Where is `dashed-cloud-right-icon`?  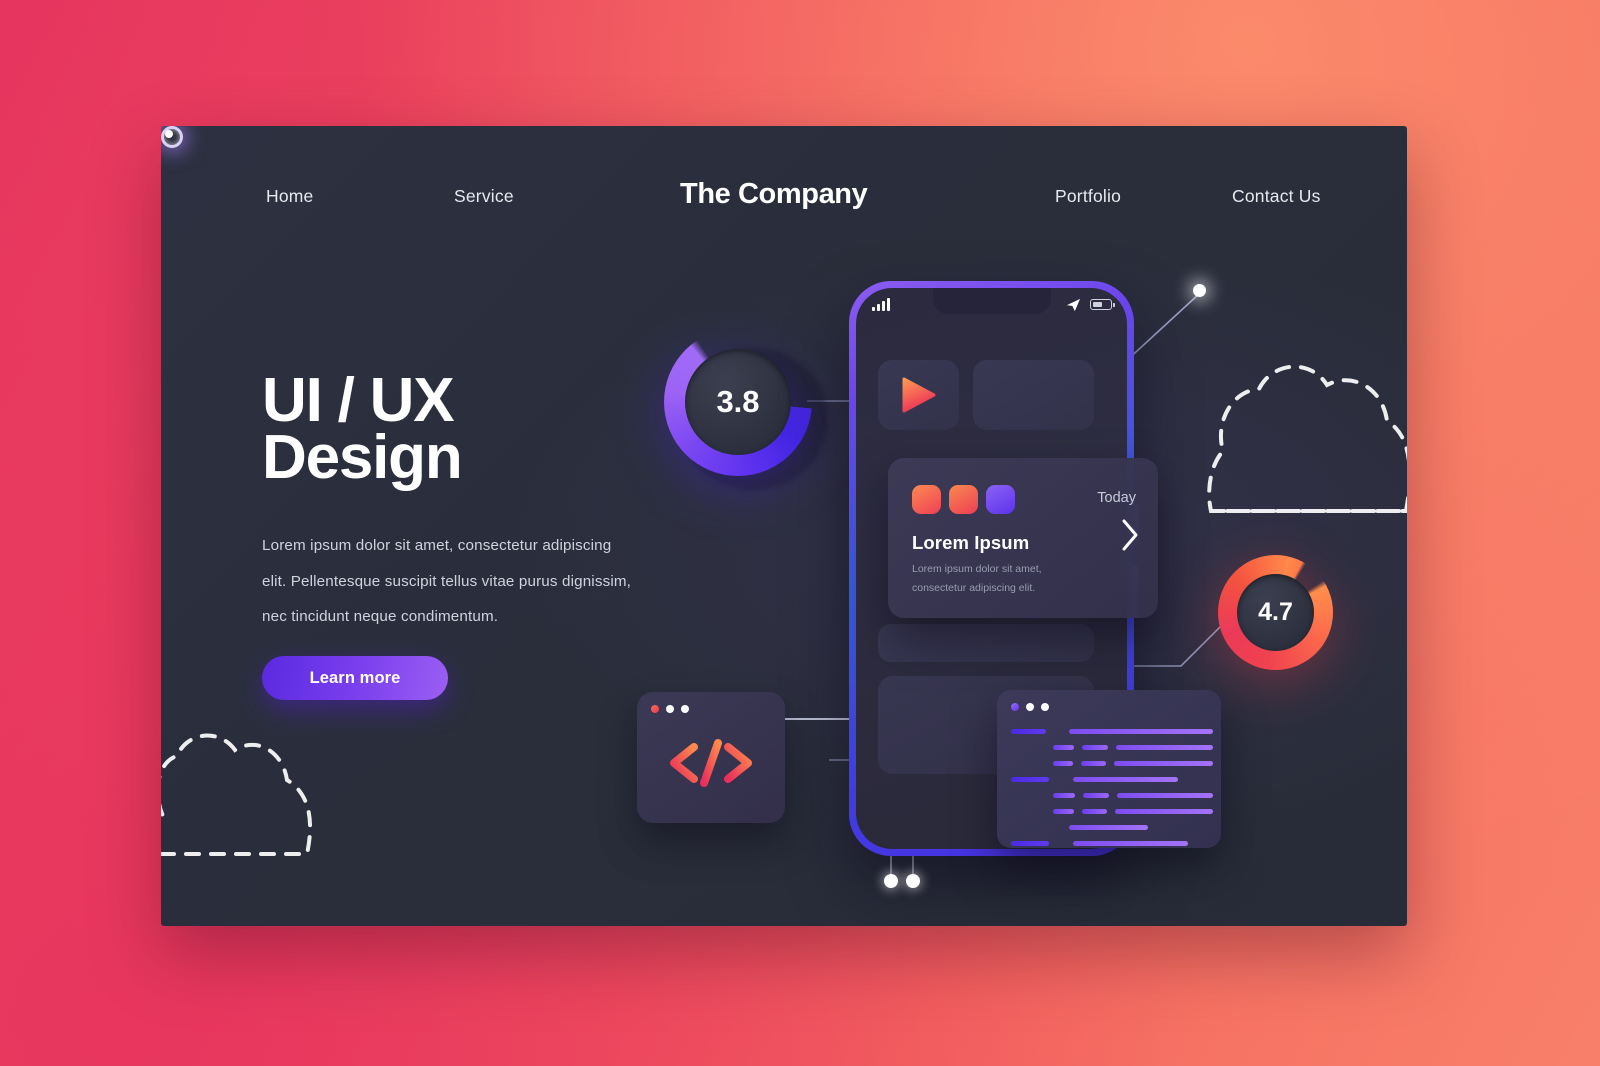
dashed-cloud-right-icon is located at coordinates (1307, 438).